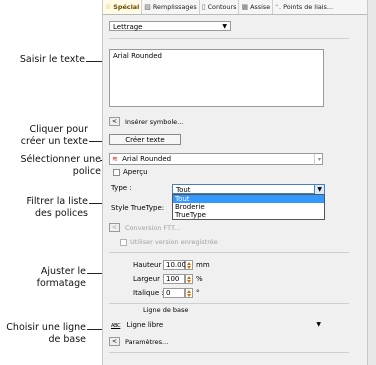 The height and width of the screenshot is (365, 376). What do you see at coordinates (58, 129) in the screenshot?
I see `callout-text: Cliquer pour` at bounding box center [58, 129].